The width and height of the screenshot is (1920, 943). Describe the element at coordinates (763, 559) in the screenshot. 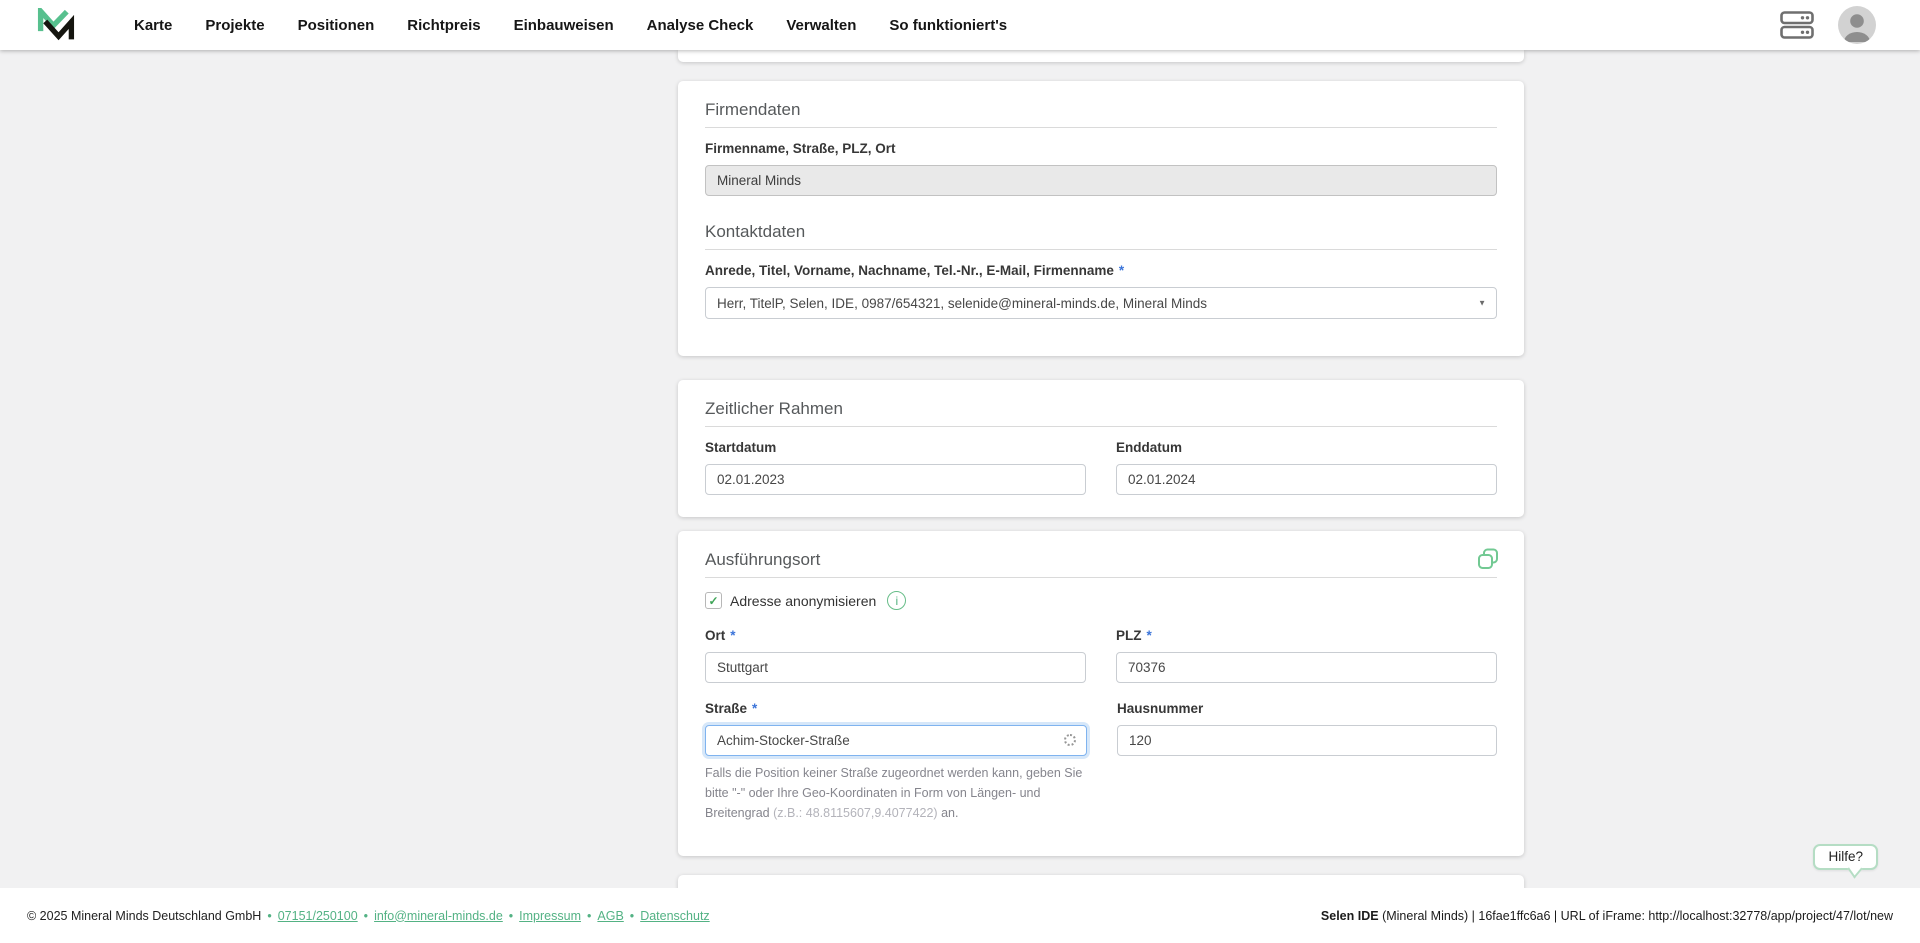

I see `ausfuehrungsort-title: Ausführungsort` at that location.